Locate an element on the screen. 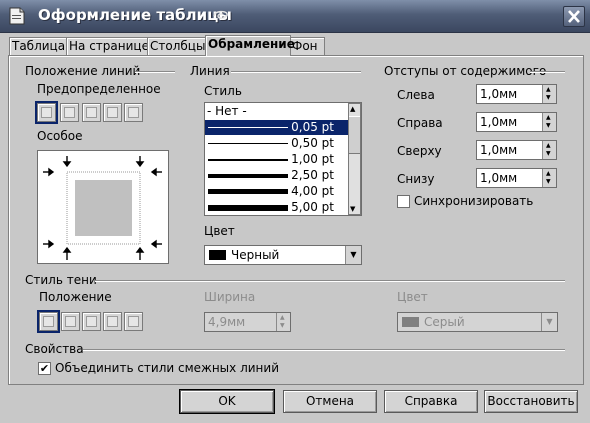 This screenshot has height=423, width=590. sync-label: Синхронизировать is located at coordinates (474, 201).